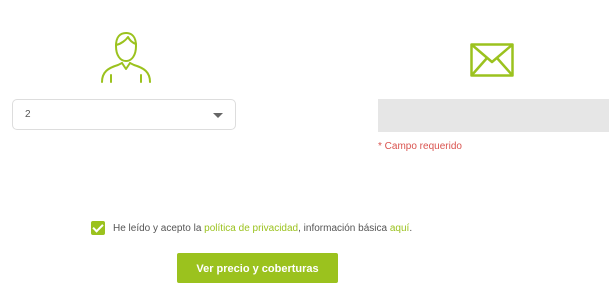 The width and height of the screenshot is (609, 299). Describe the element at coordinates (492, 60) in the screenshot. I see `envelope-icon` at that location.